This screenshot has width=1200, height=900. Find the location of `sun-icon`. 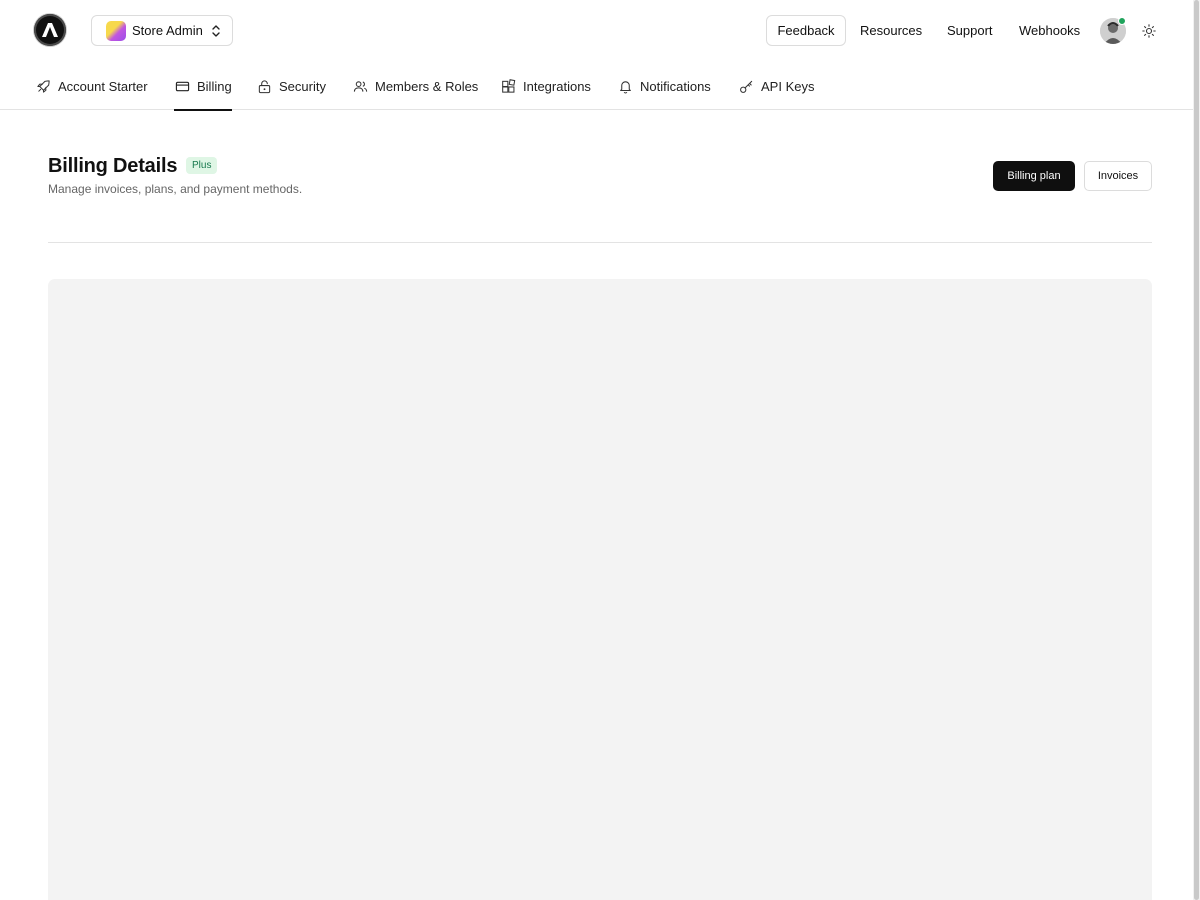

sun-icon is located at coordinates (1149, 31).